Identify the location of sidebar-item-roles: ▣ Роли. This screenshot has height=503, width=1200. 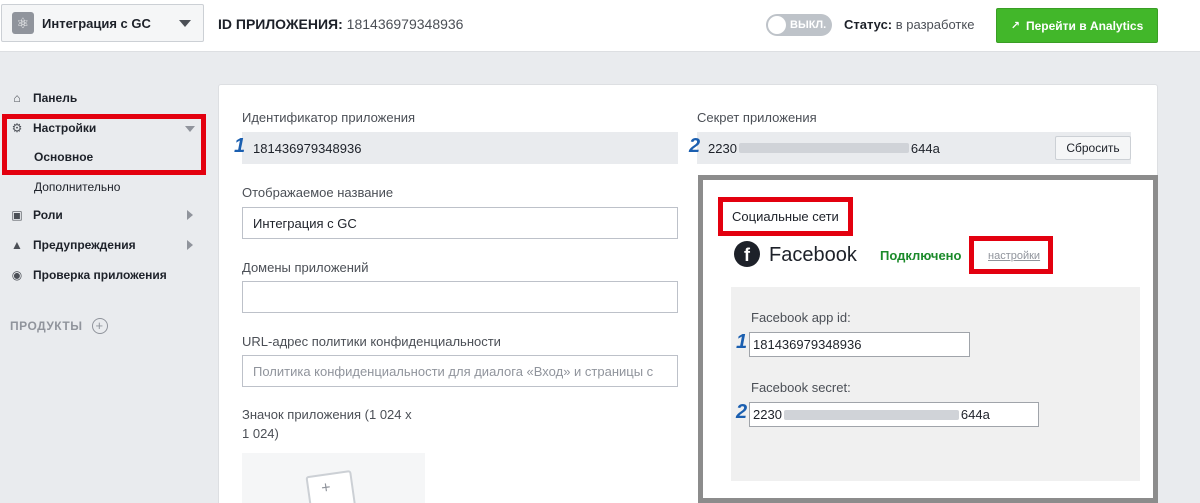
(36, 215).